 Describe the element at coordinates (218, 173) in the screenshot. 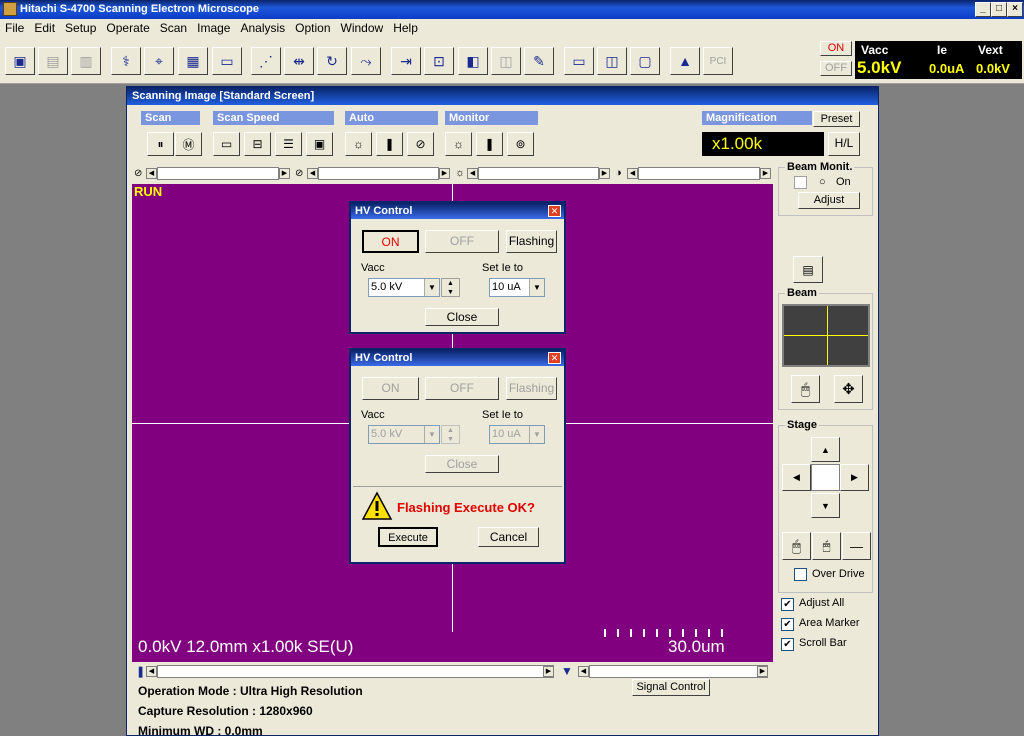

I see `stigma-x-slider` at that location.